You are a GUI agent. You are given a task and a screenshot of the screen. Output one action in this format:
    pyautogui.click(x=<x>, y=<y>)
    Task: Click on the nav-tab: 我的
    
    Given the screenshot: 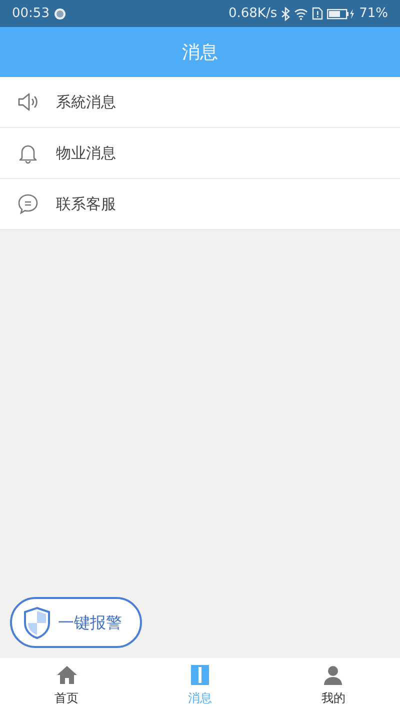 What is the action you would take?
    pyautogui.click(x=333, y=684)
    